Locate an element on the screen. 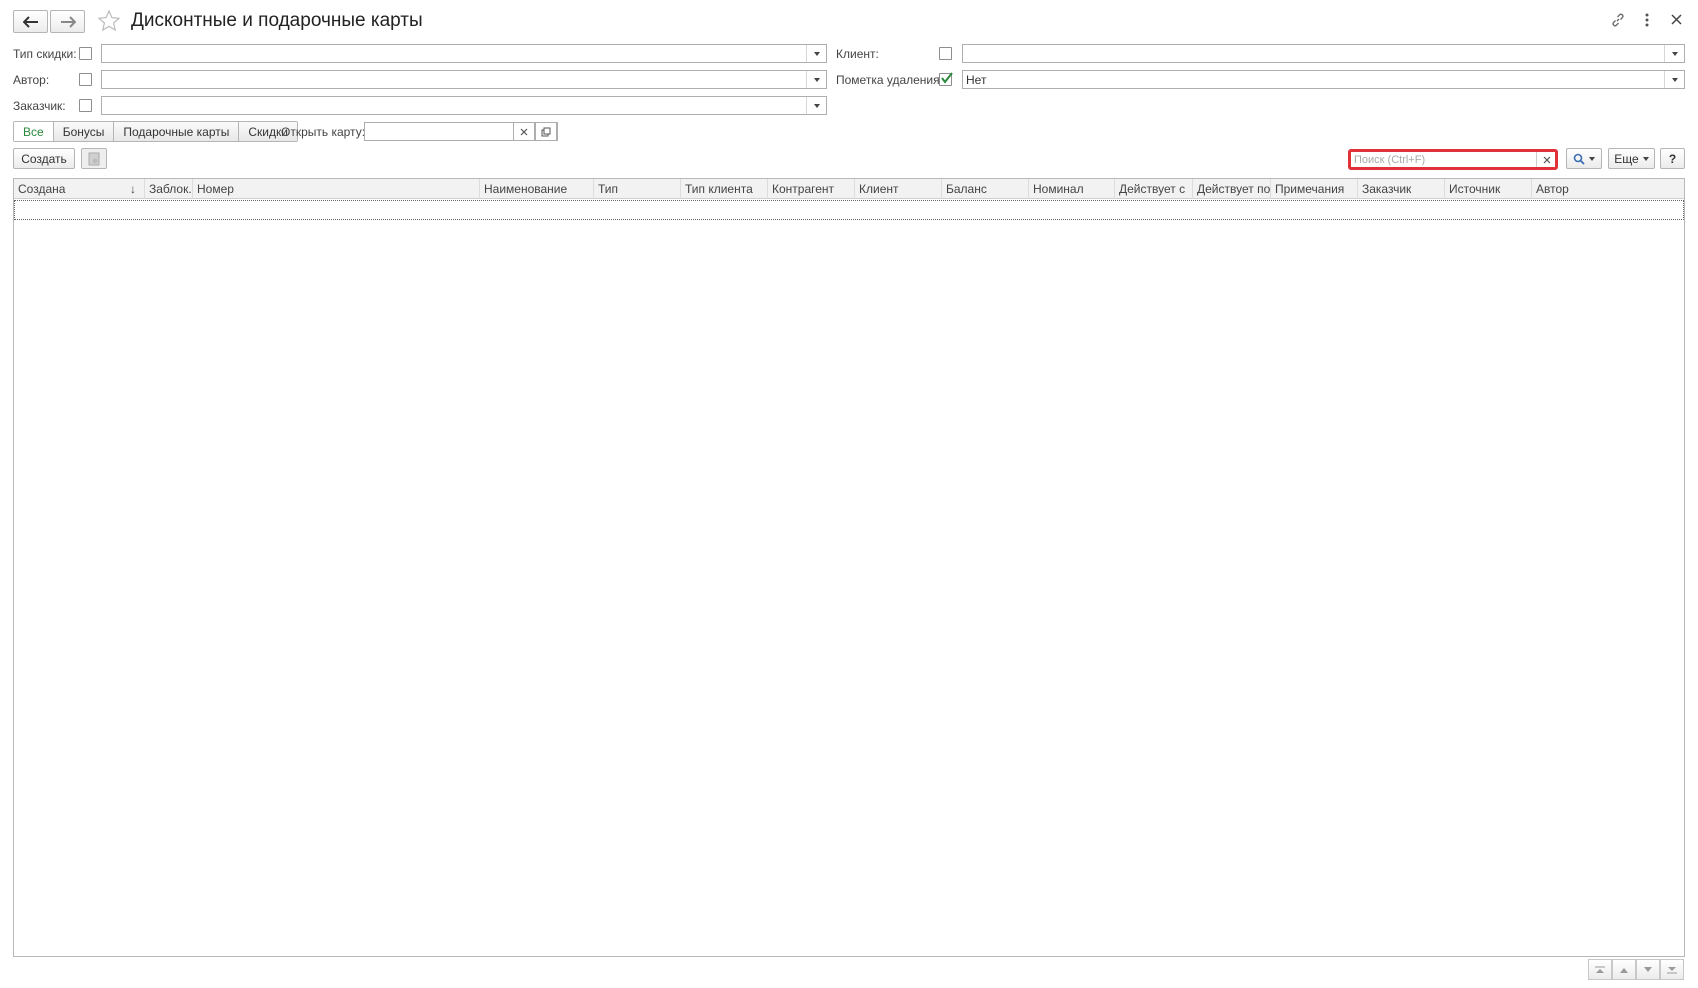 The height and width of the screenshot is (988, 1698). open-card-clear-button is located at coordinates (524, 131).